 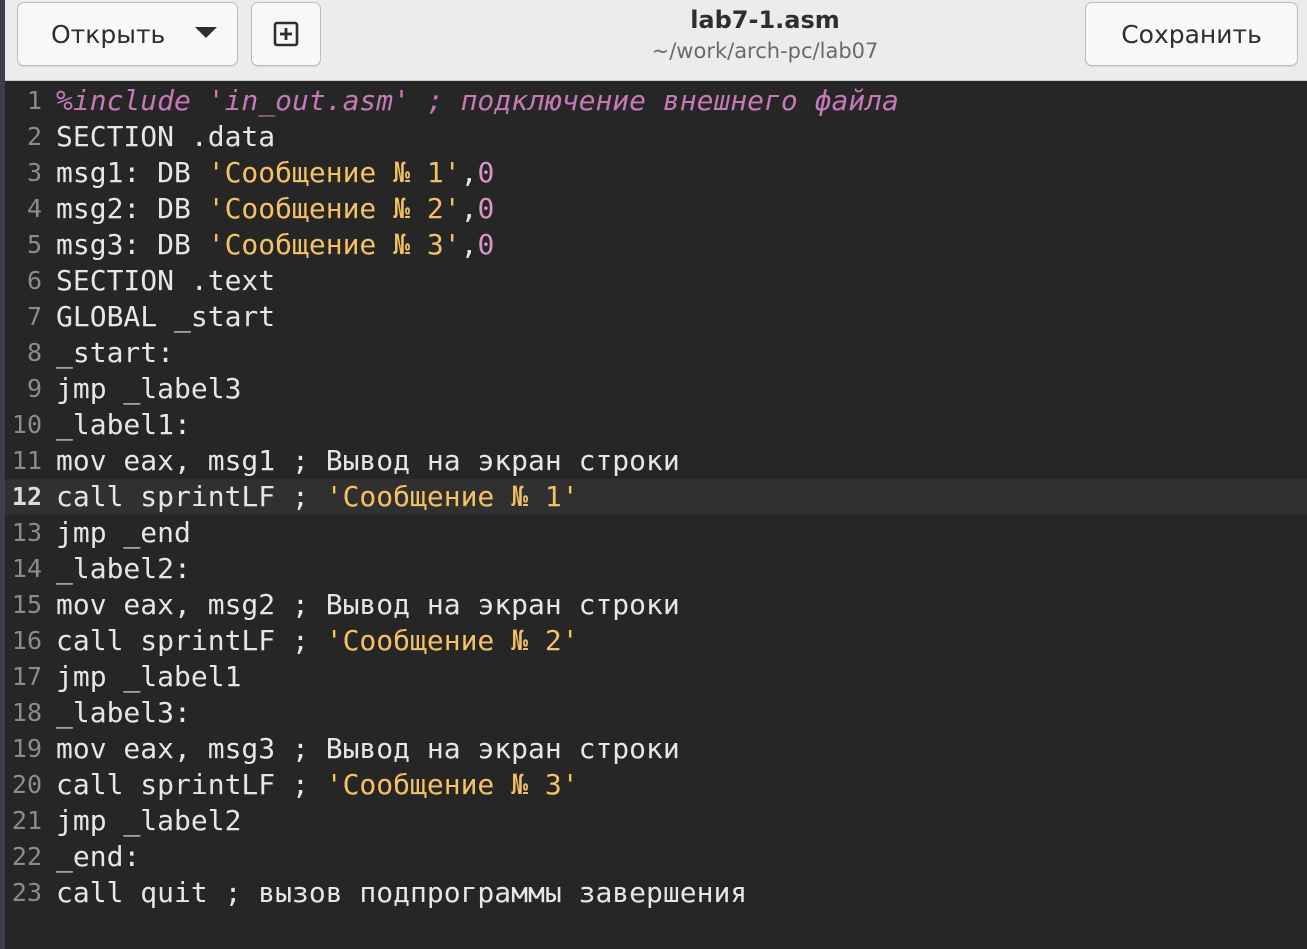 I want to click on code-token: SECTION .text, so click(x=166, y=280).